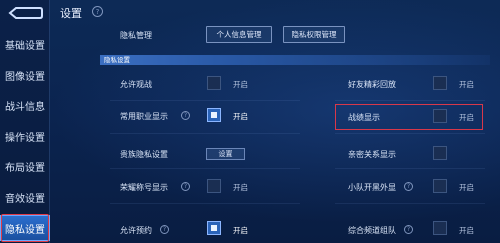  I want to click on sidebar-item-graphics: 图像设置, so click(25, 75).